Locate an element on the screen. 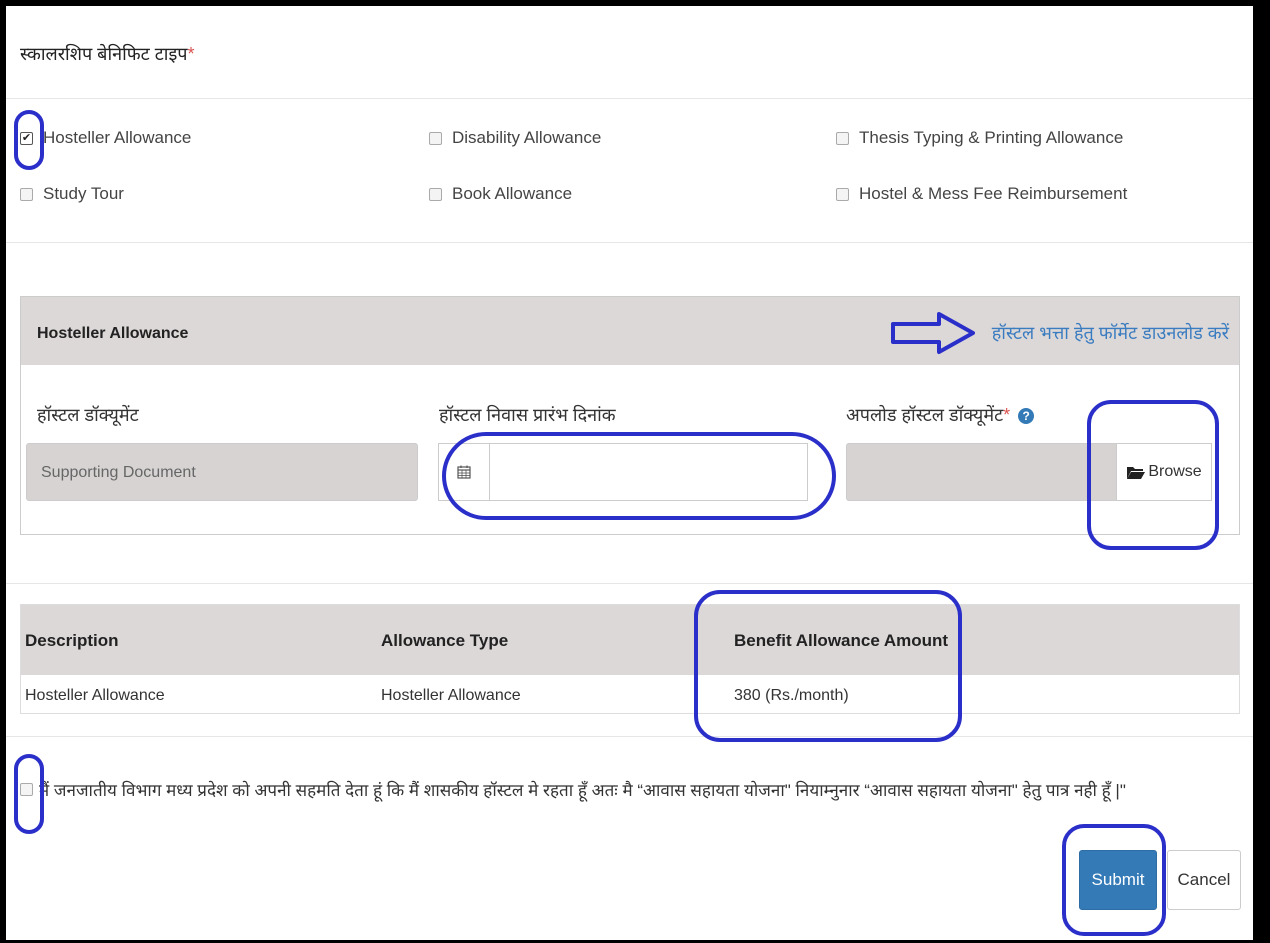  hostel-document-label: हॉस्टल डॉक्यूमेंट is located at coordinates (88, 415).